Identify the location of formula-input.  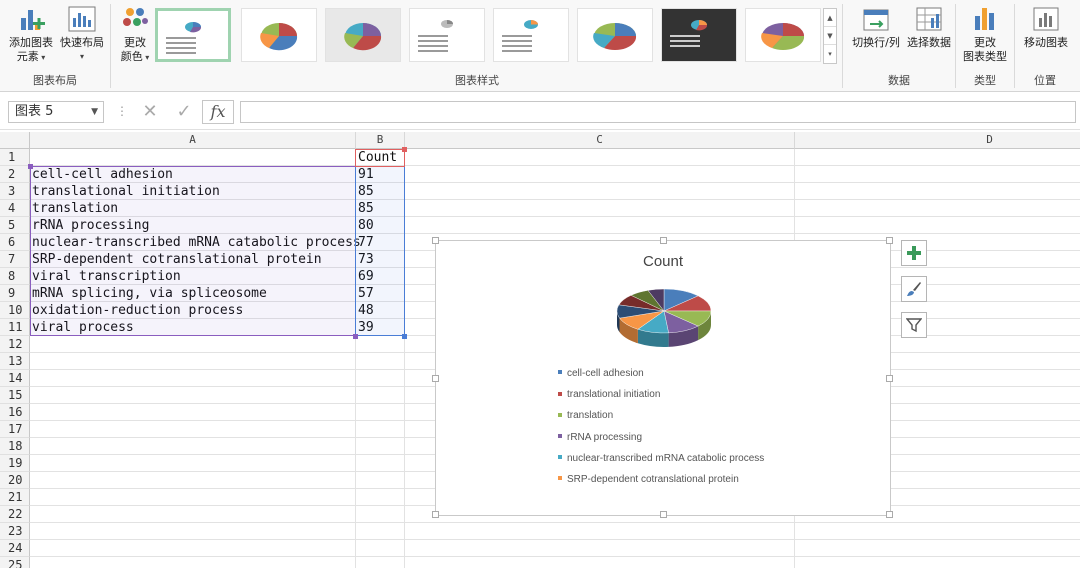
(658, 112).